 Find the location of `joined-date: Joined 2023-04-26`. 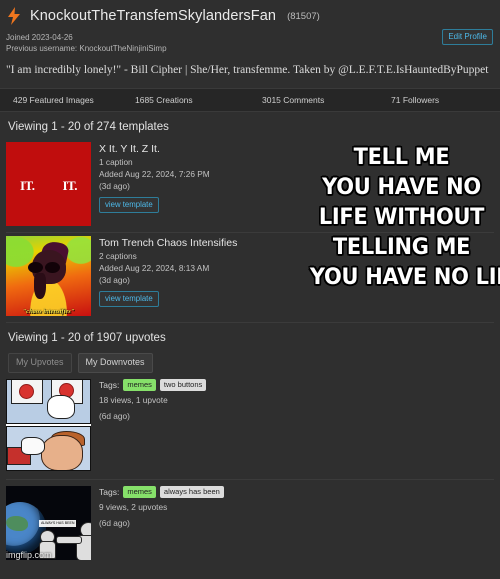

joined-date: Joined 2023-04-26 is located at coordinates (39, 37).